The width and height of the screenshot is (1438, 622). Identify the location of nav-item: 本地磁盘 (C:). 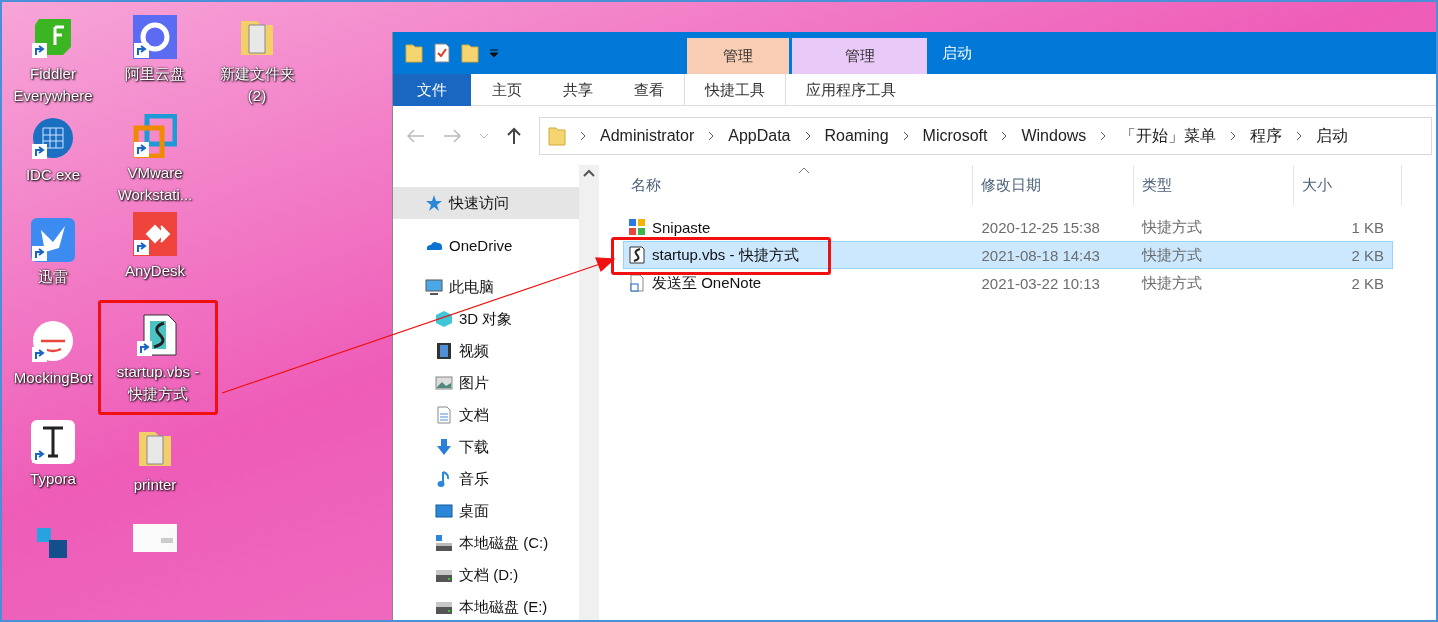
(486, 543).